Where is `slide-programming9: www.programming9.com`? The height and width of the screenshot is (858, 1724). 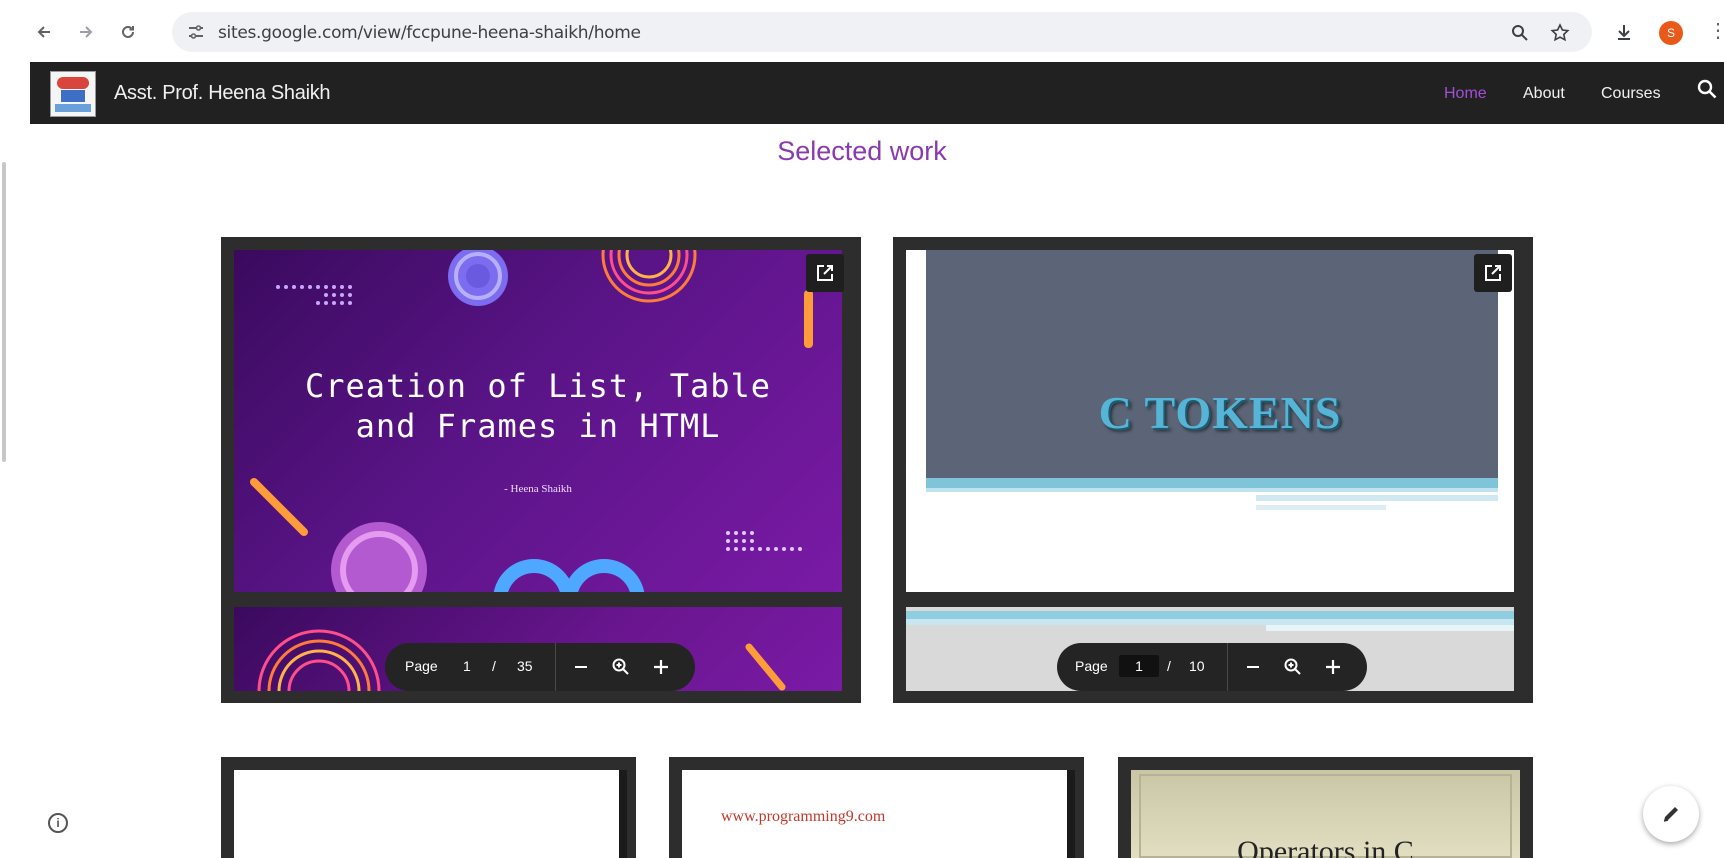 slide-programming9: www.programming9.com is located at coordinates (876, 814).